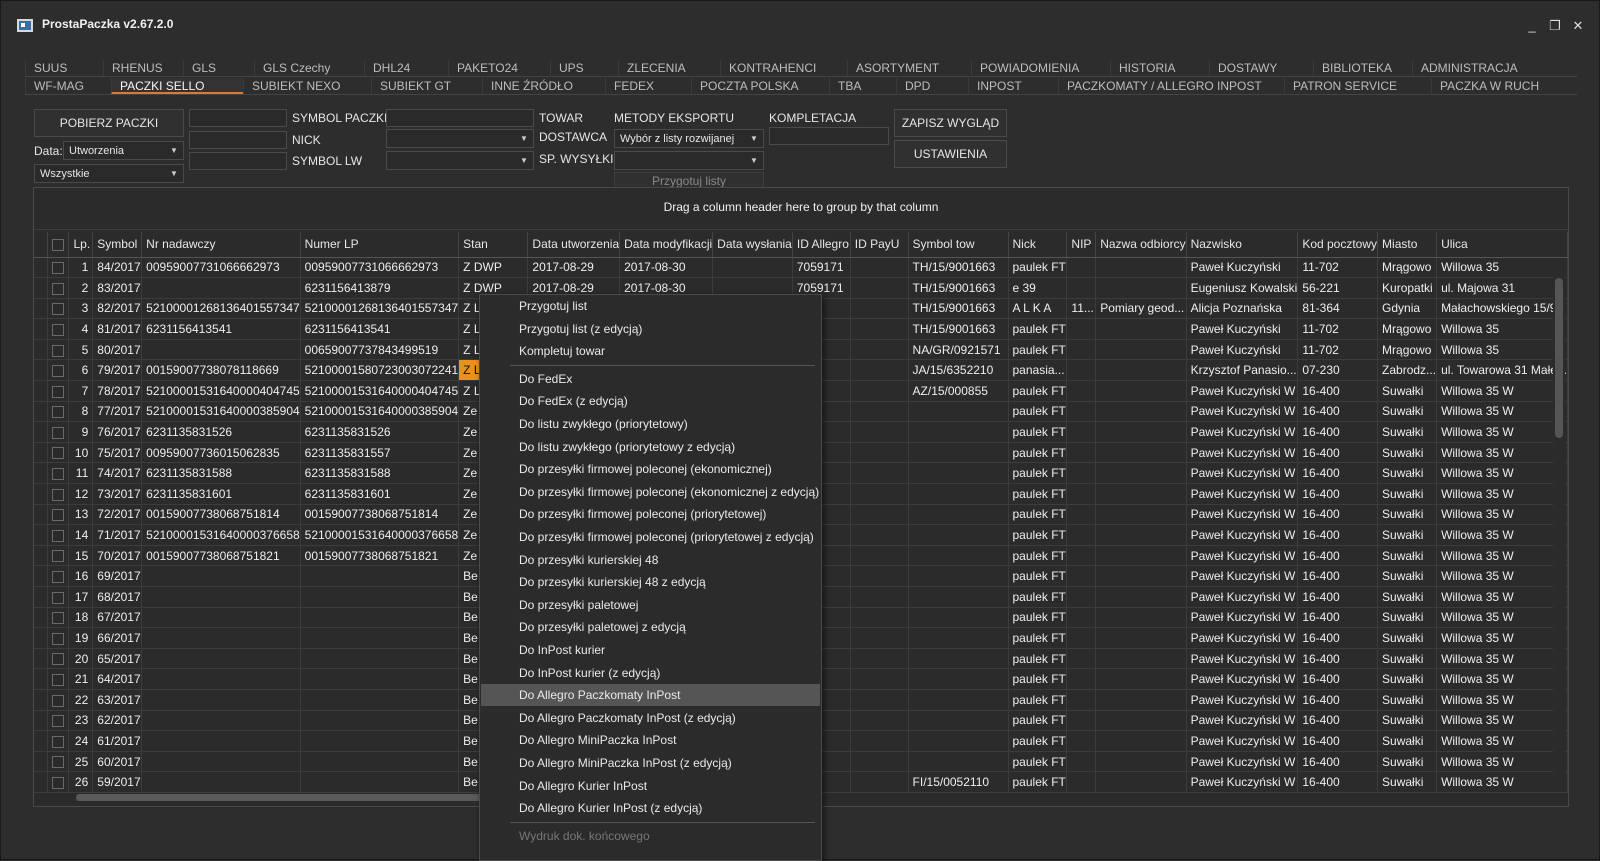 This screenshot has height=861, width=1600. Describe the element at coordinates (238, 161) in the screenshot. I see `extra-filter-input` at that location.